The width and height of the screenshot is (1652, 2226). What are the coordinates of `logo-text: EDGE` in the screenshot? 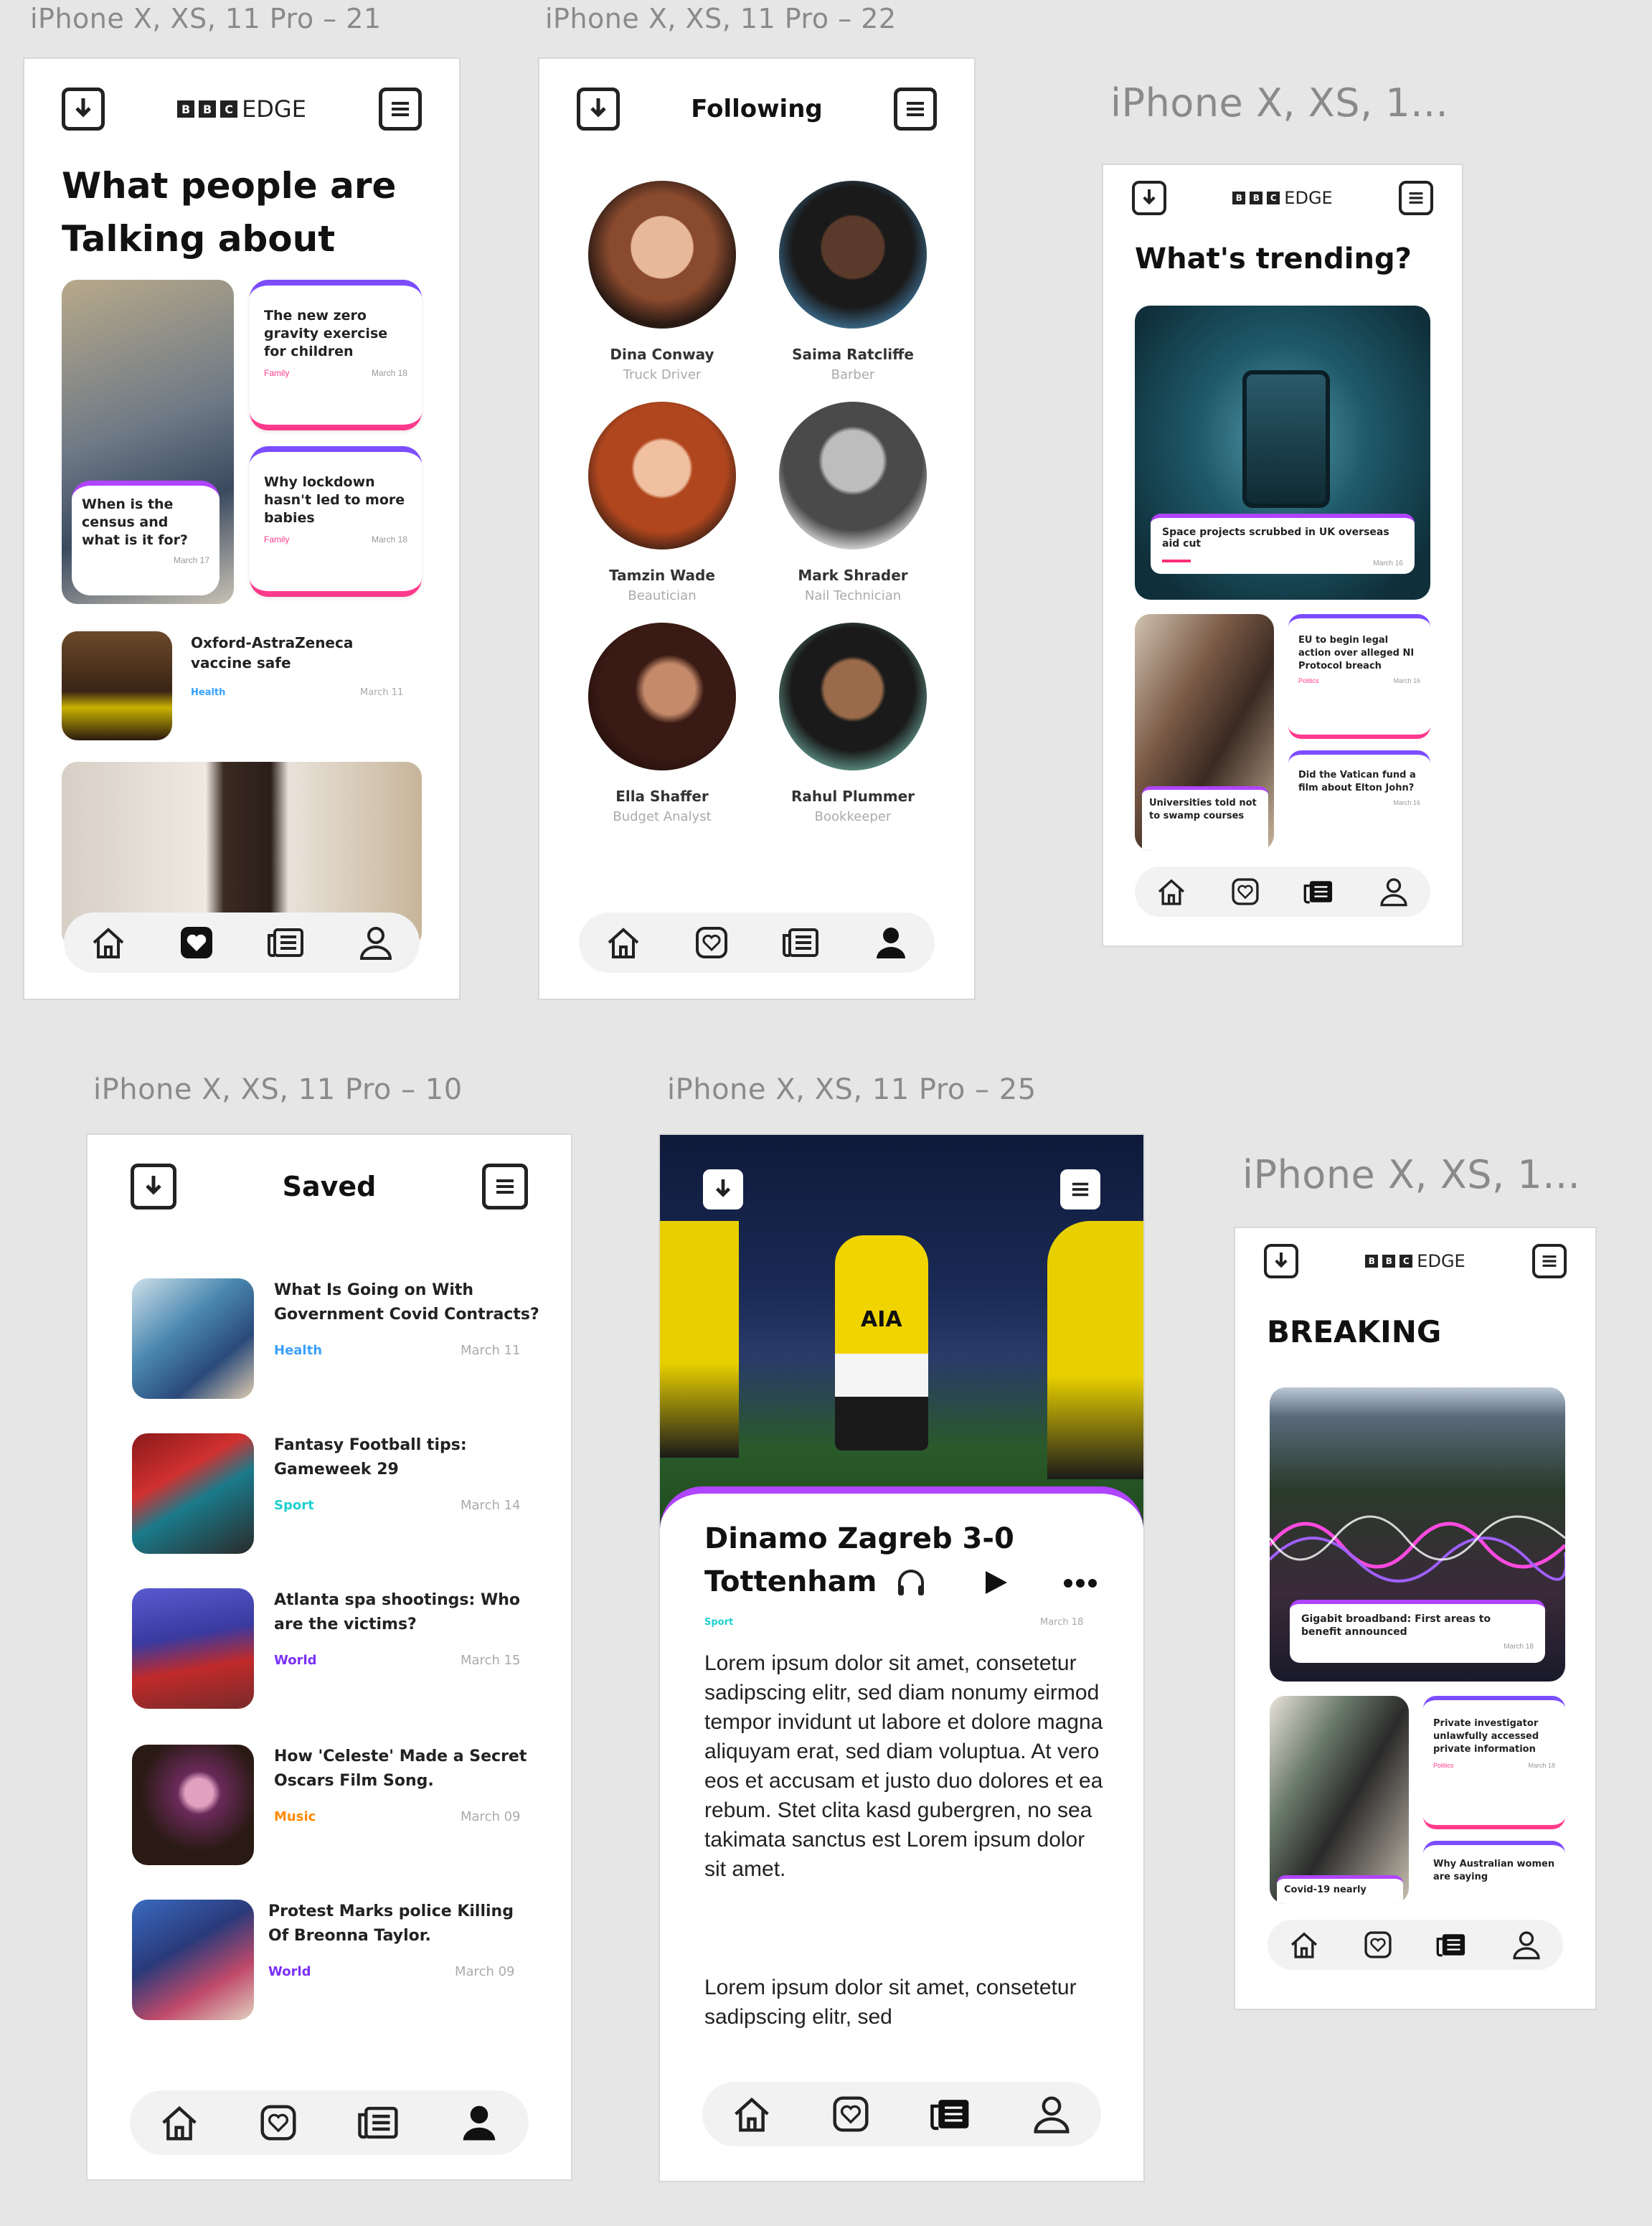 It's located at (1308, 198).